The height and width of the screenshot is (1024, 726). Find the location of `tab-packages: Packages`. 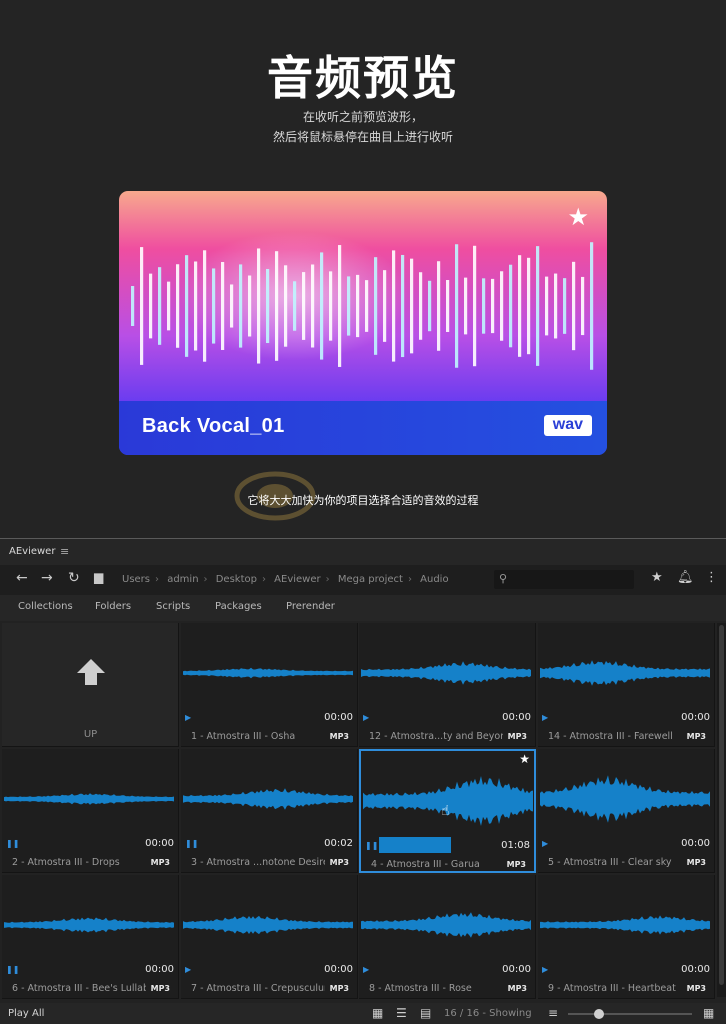

tab-packages: Packages is located at coordinates (238, 606).